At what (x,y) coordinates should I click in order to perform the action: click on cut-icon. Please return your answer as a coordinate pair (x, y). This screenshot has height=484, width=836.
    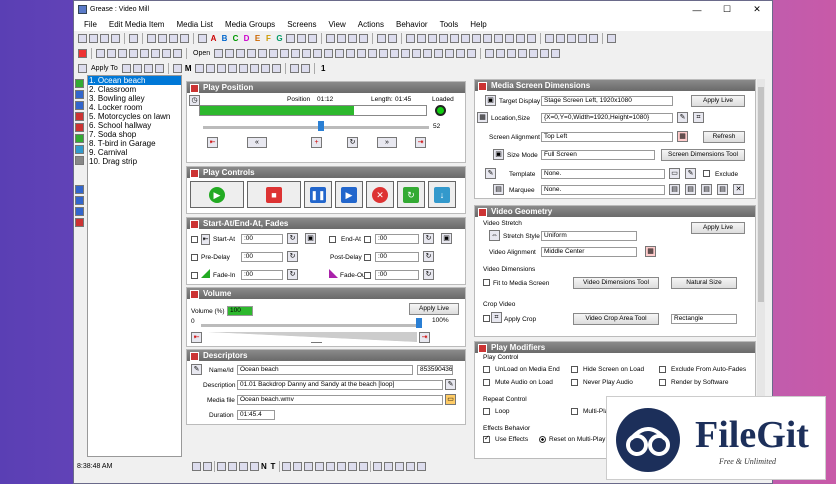
    Looking at the image, I should click on (100, 53).